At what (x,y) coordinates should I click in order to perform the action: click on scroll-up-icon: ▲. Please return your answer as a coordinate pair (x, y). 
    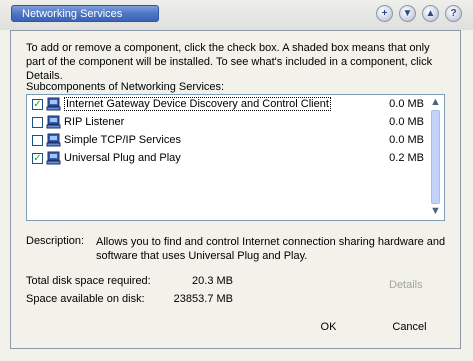
    Looking at the image, I should click on (435, 102).